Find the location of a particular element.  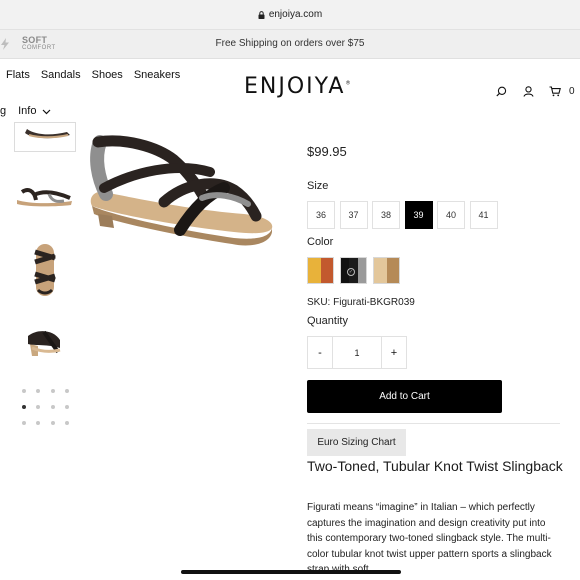

header-icons: 0 is located at coordinates (535, 91).